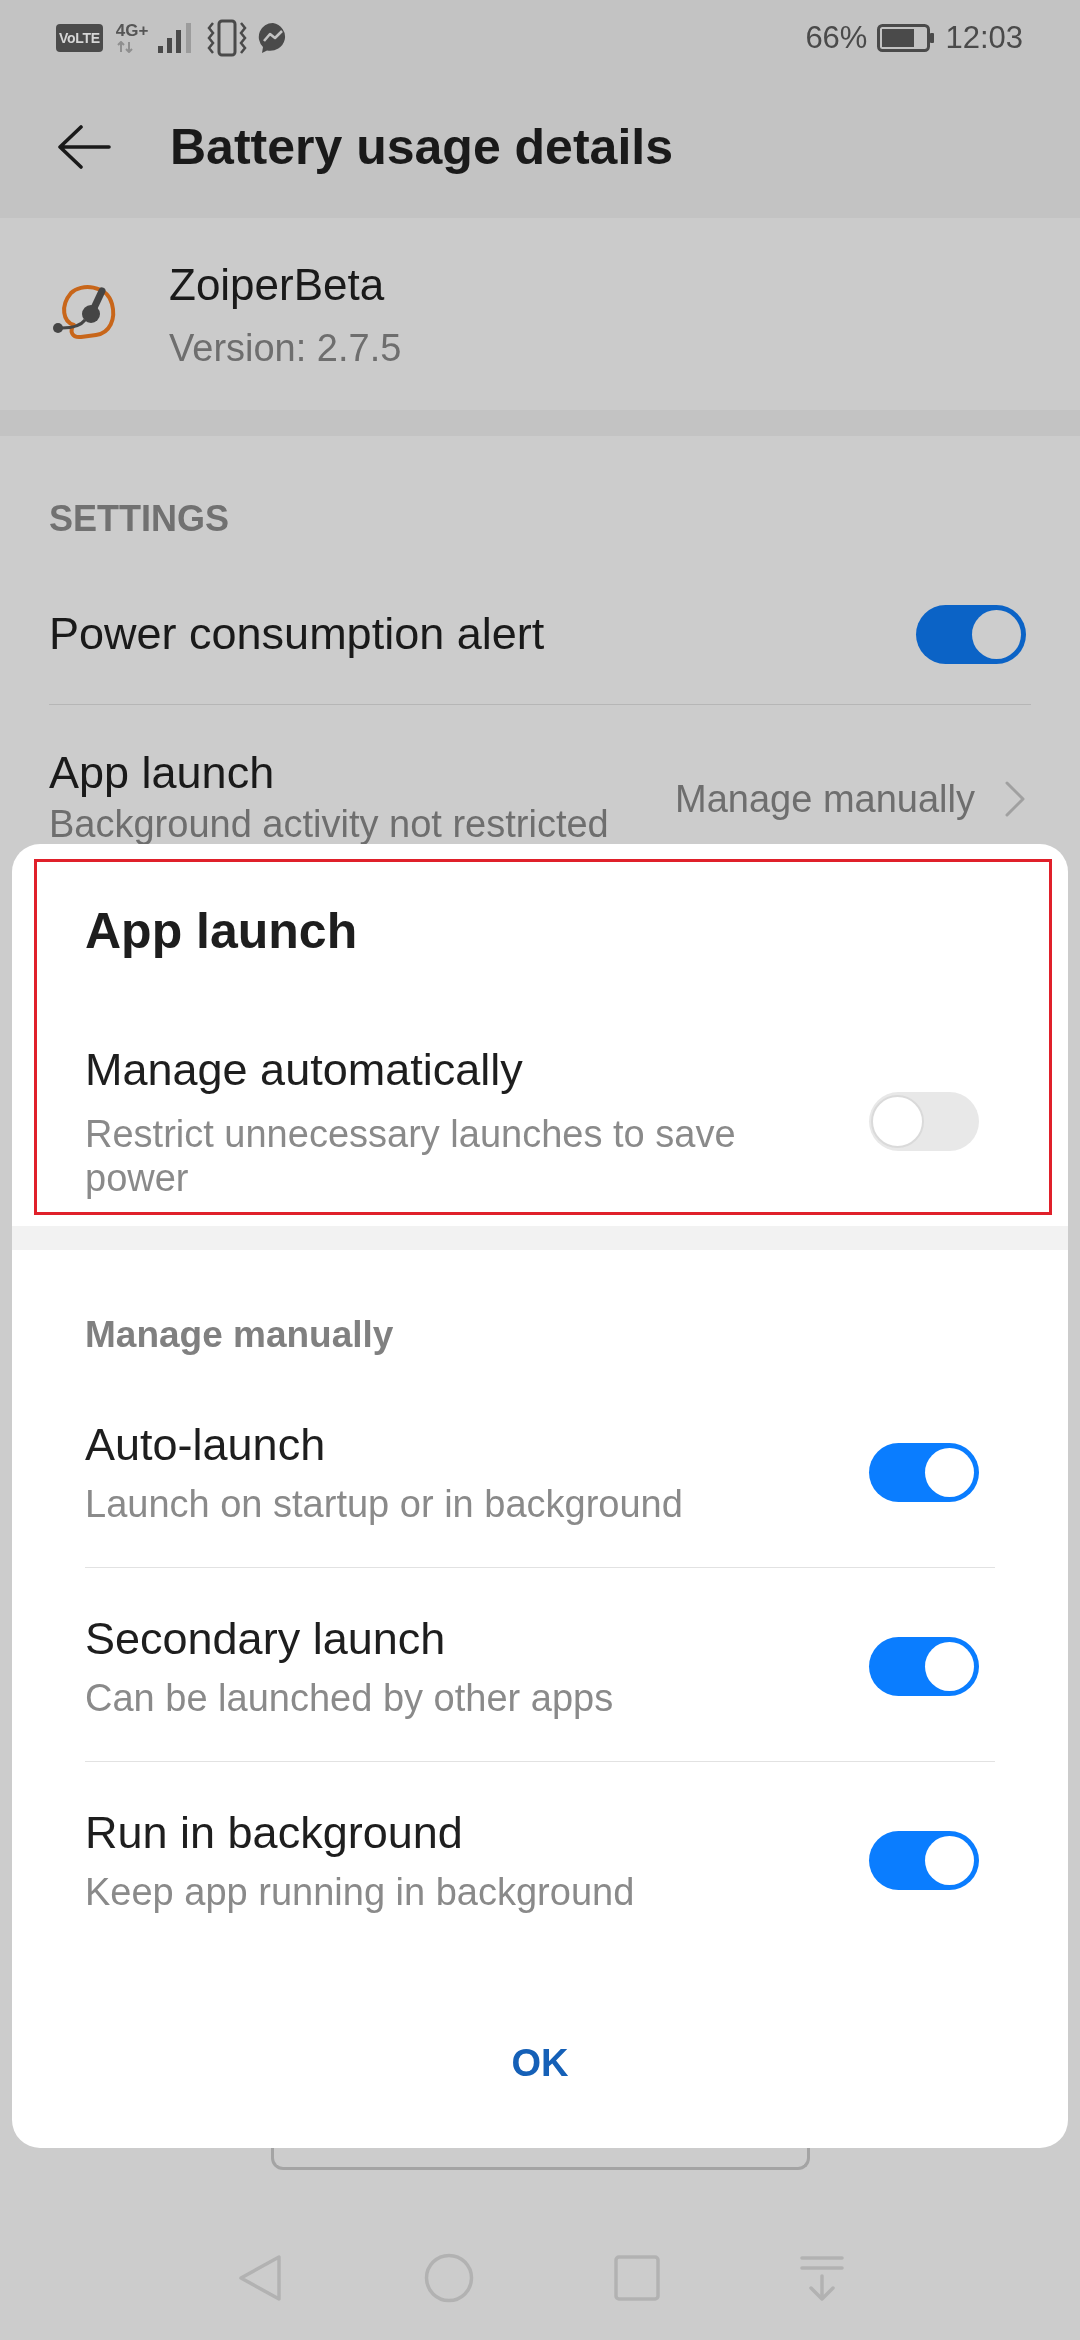 The image size is (1080, 2340). I want to click on chevron-right-icon, so click(1015, 799).